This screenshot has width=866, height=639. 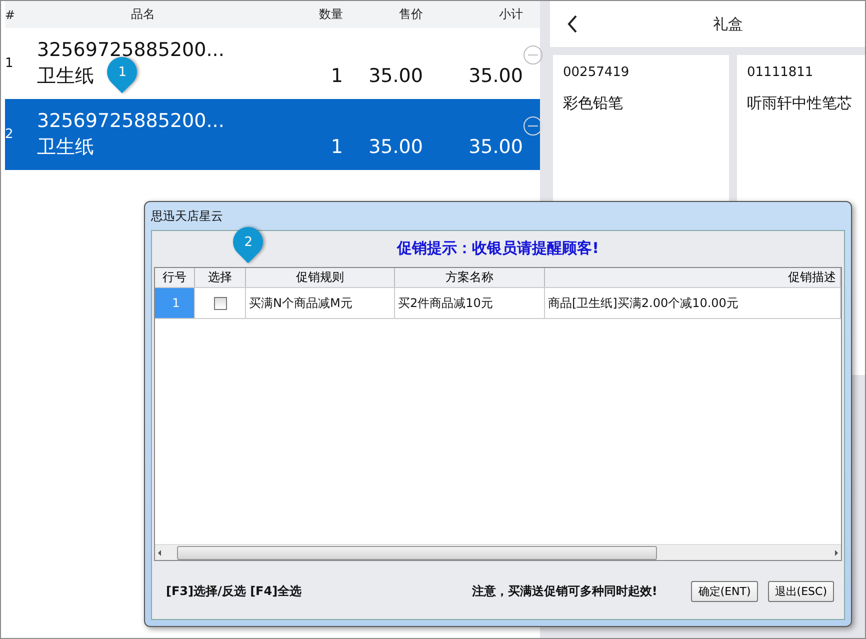 I want to click on table-cell: 商品[卫生纸]买满2.00个减10.00元, so click(x=693, y=303).